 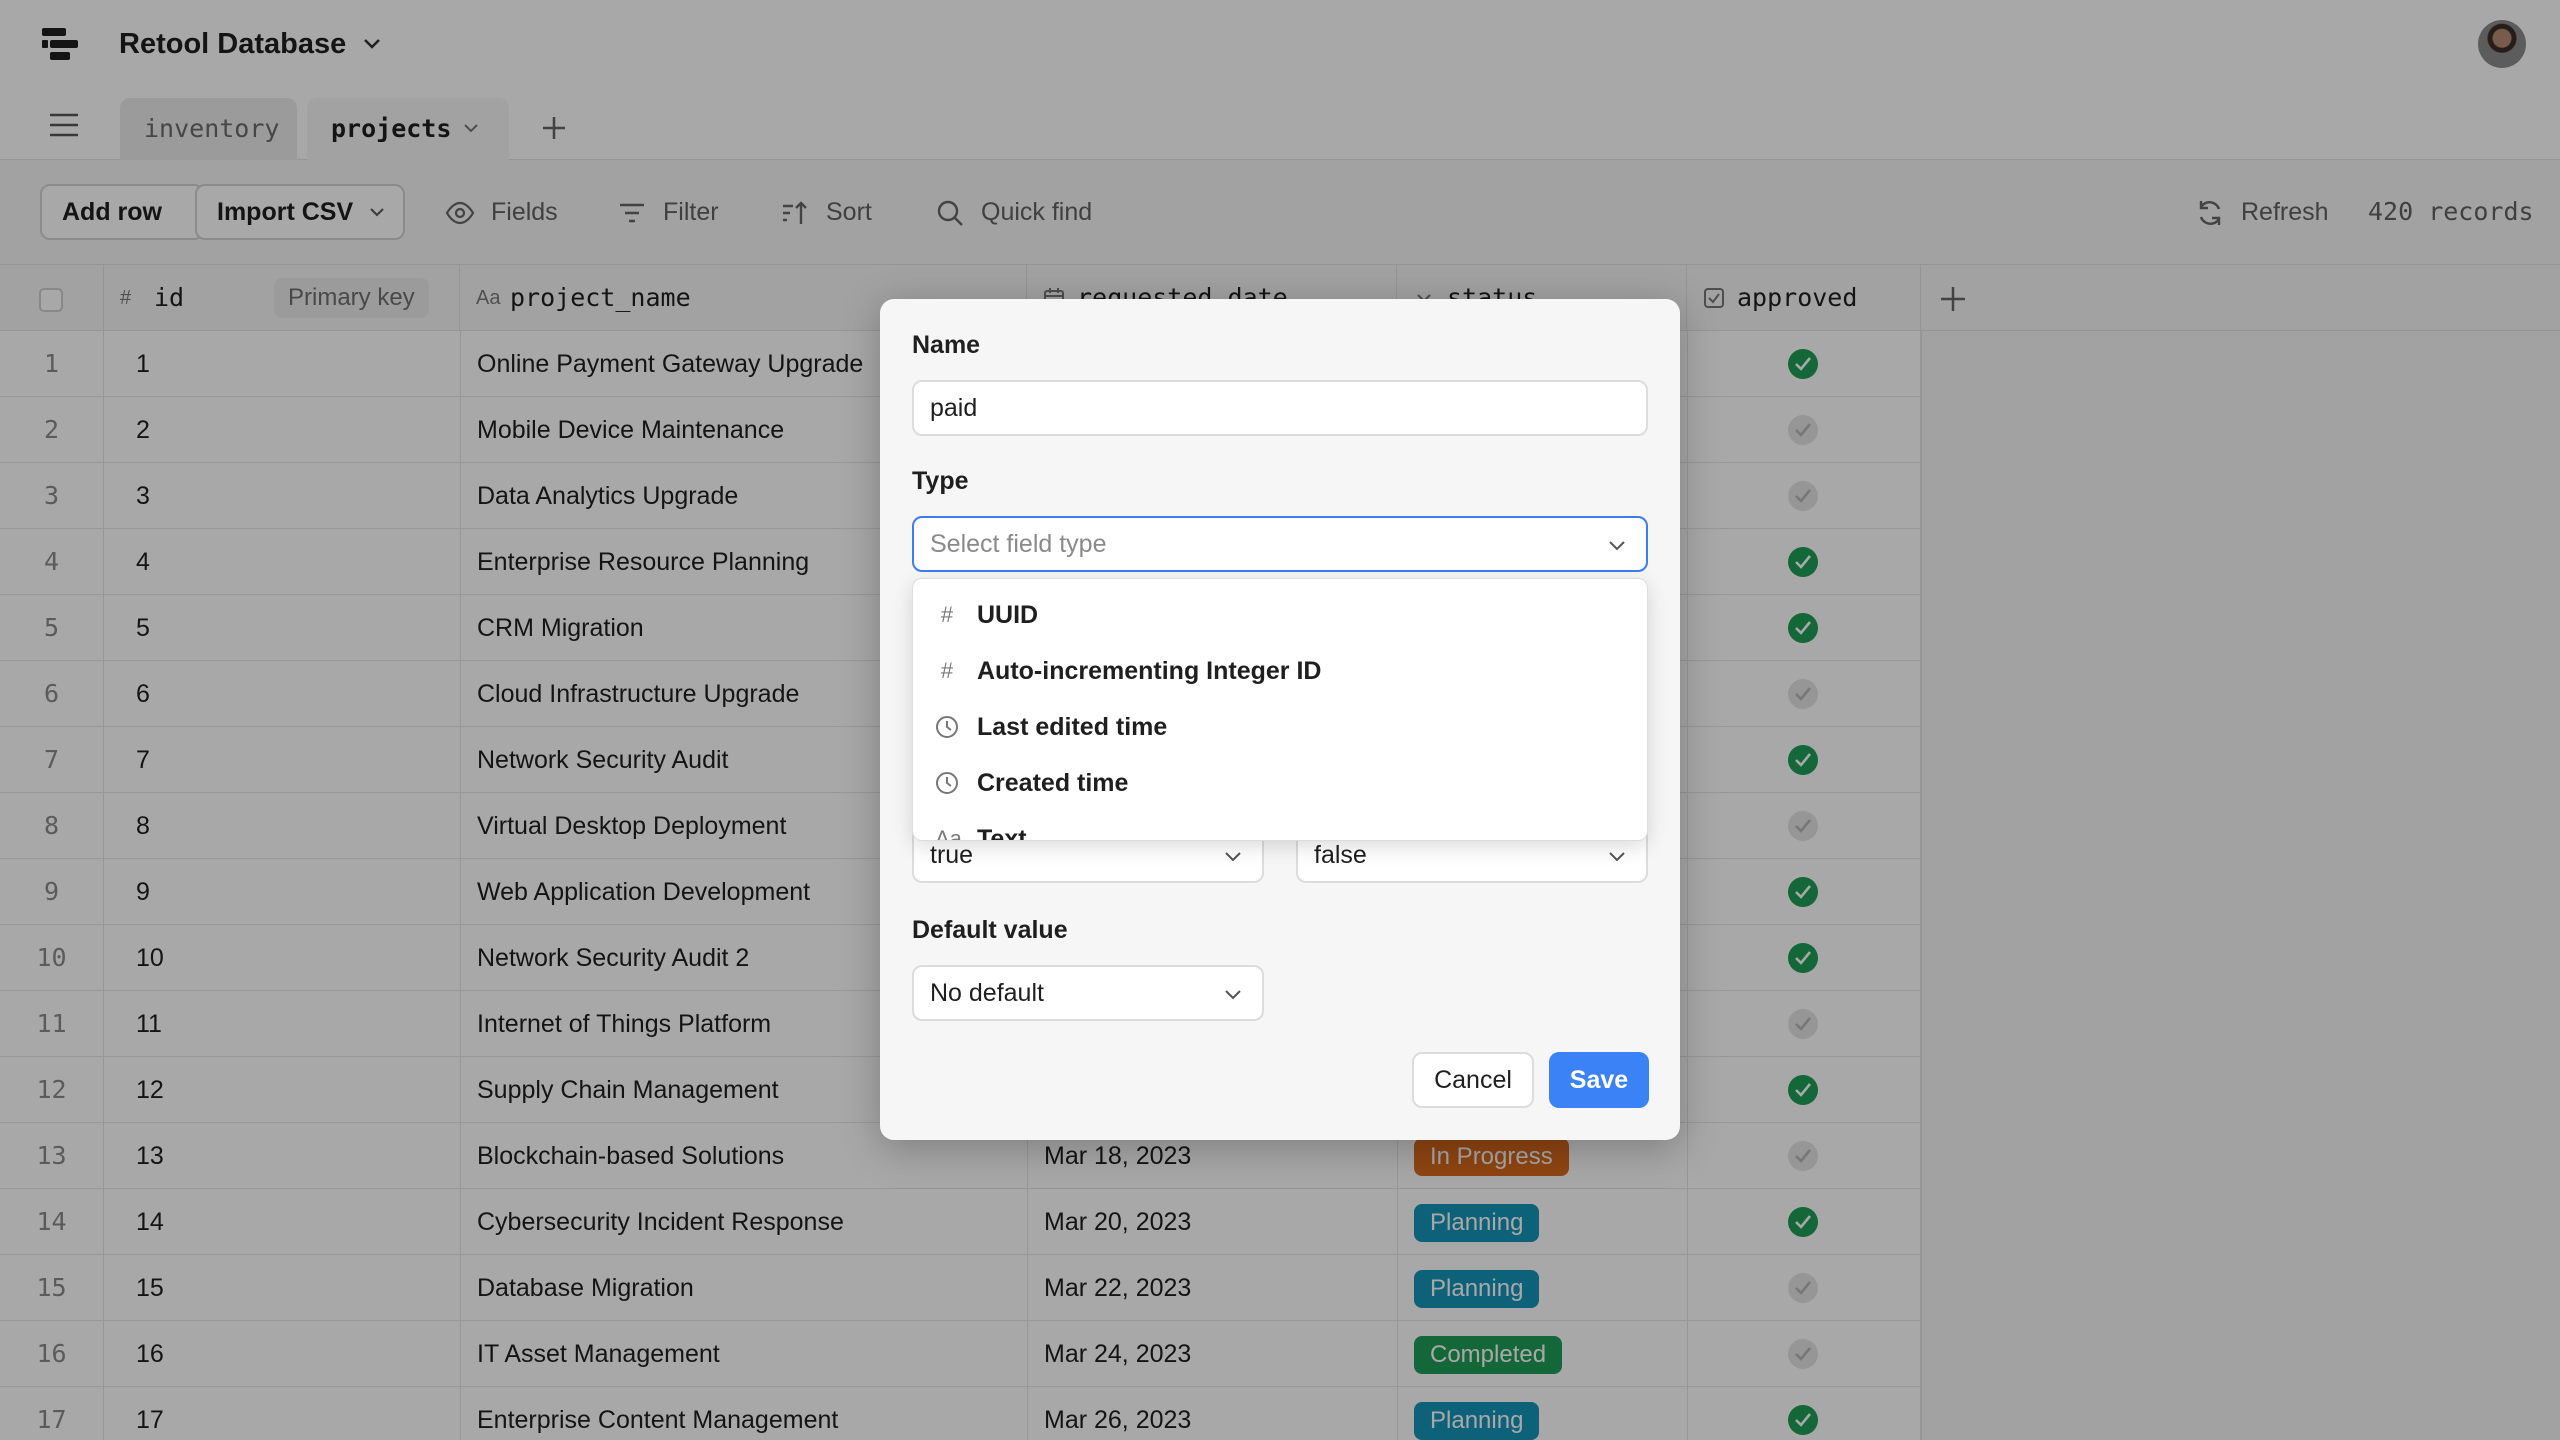 I want to click on type-label: Type, so click(x=940, y=481).